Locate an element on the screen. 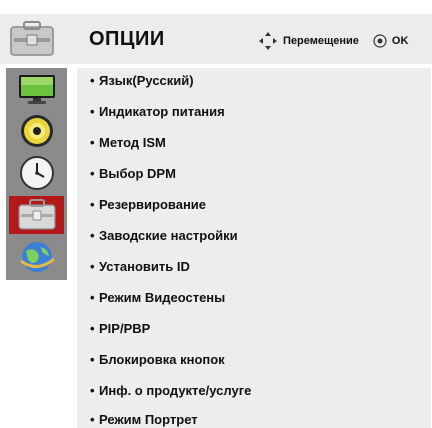 The image size is (432, 428). monitor-icon is located at coordinates (36, 89).